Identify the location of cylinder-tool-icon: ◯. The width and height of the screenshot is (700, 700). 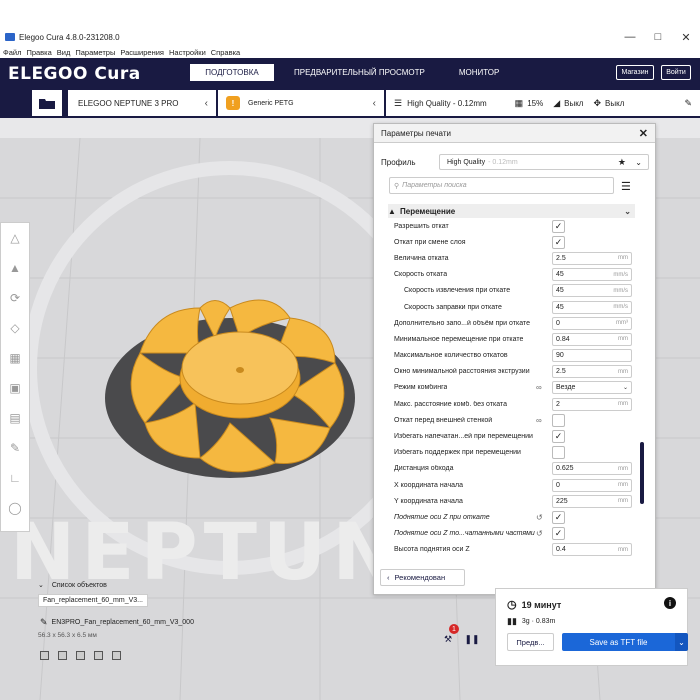
(15, 508).